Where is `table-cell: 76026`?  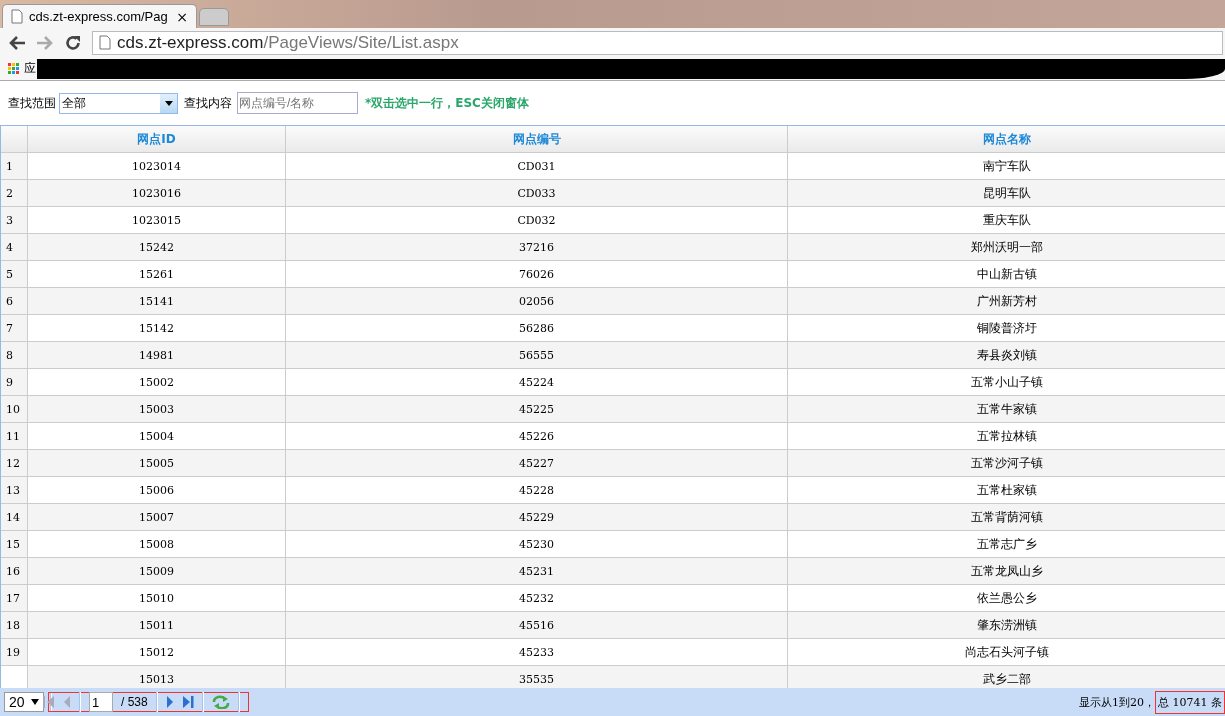 table-cell: 76026 is located at coordinates (537, 274).